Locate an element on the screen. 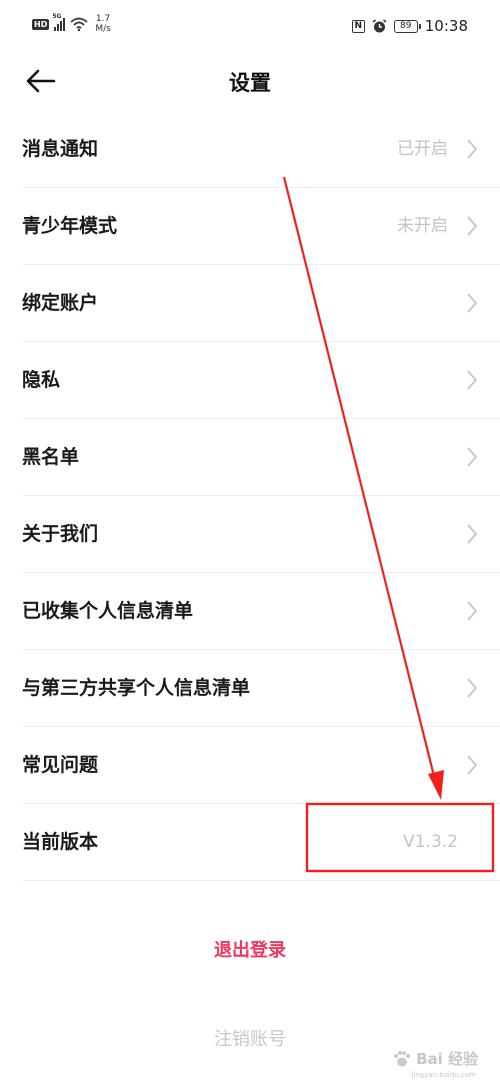 This screenshot has width=500, height=1083. setting-about-us: 关于我们 is located at coordinates (250, 534).